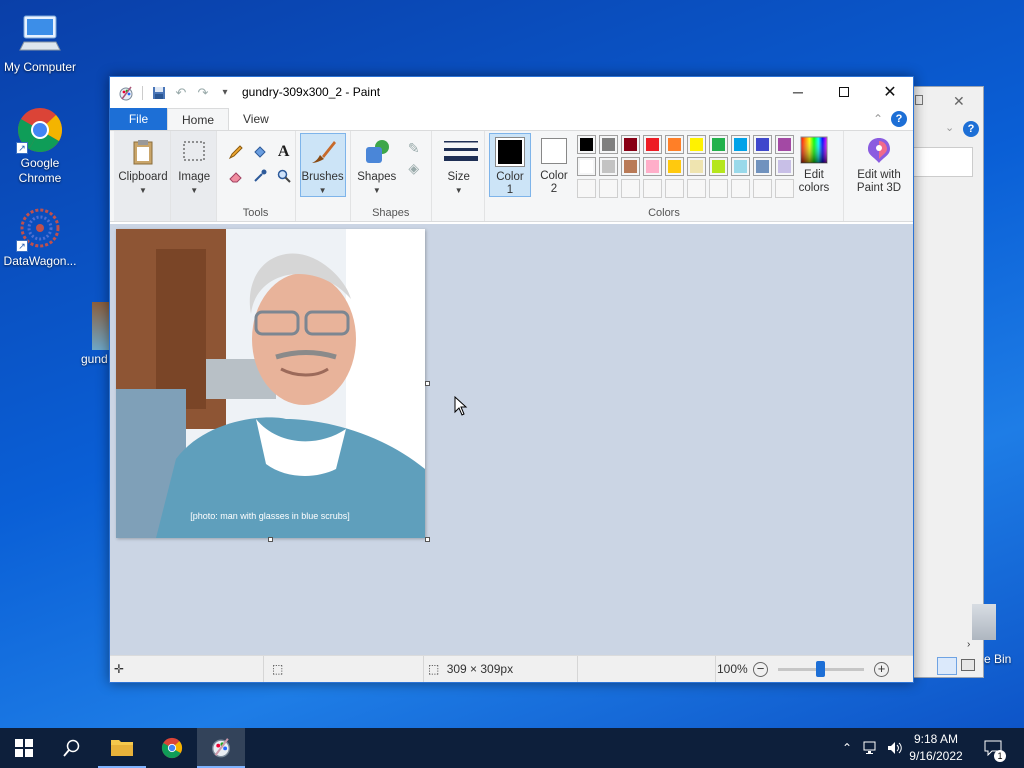 The image size is (1024, 768). What do you see at coordinates (879, 165) in the screenshot?
I see `edit-with-paint3d-button: Edit with Paint 3D` at bounding box center [879, 165].